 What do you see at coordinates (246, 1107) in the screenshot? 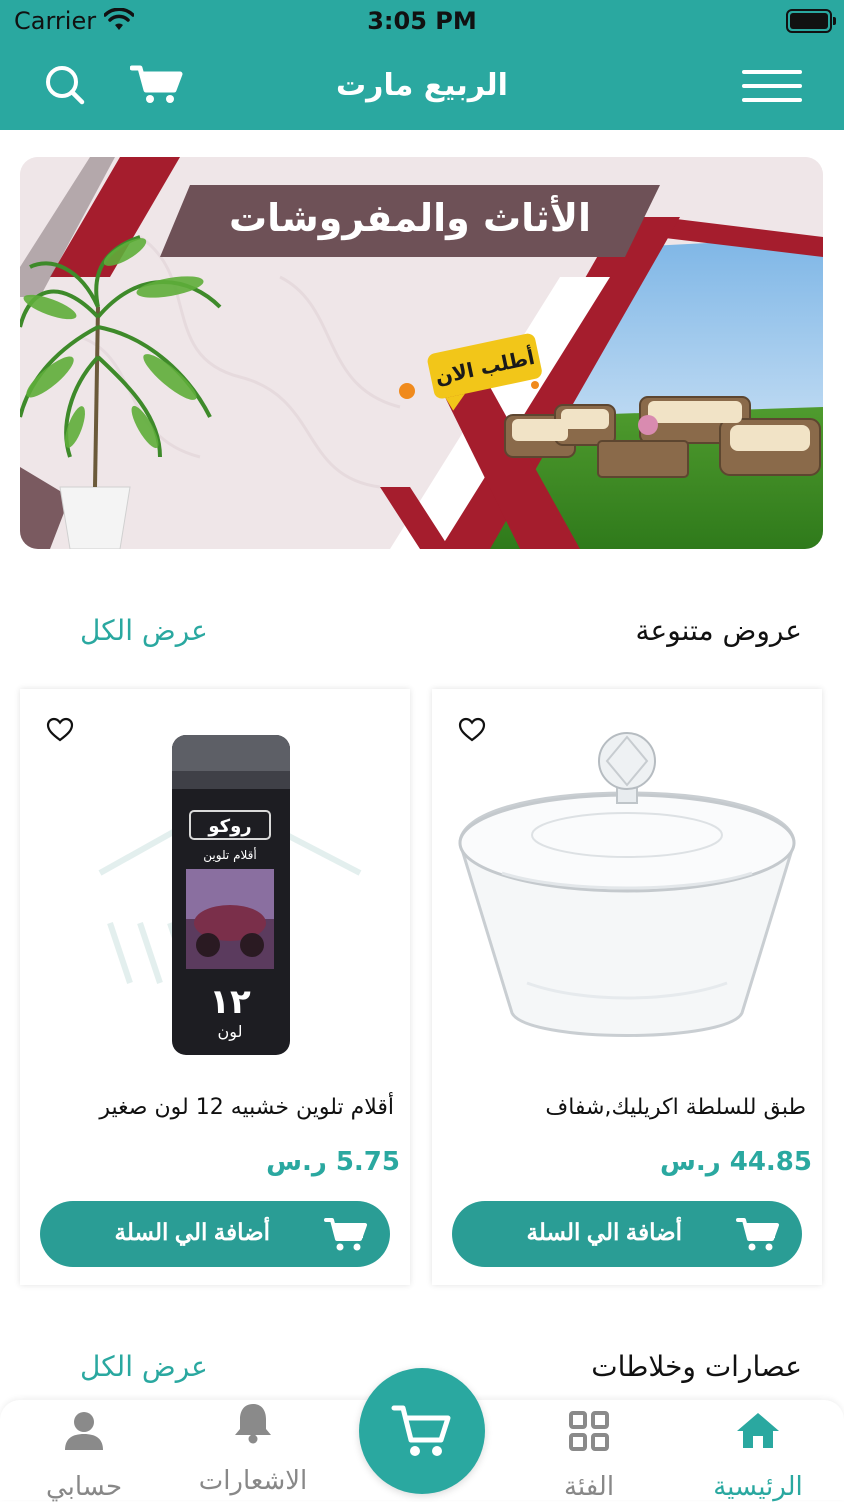
I see `product-name: أقلام تلوين خشبيه 12 لون صغير` at bounding box center [246, 1107].